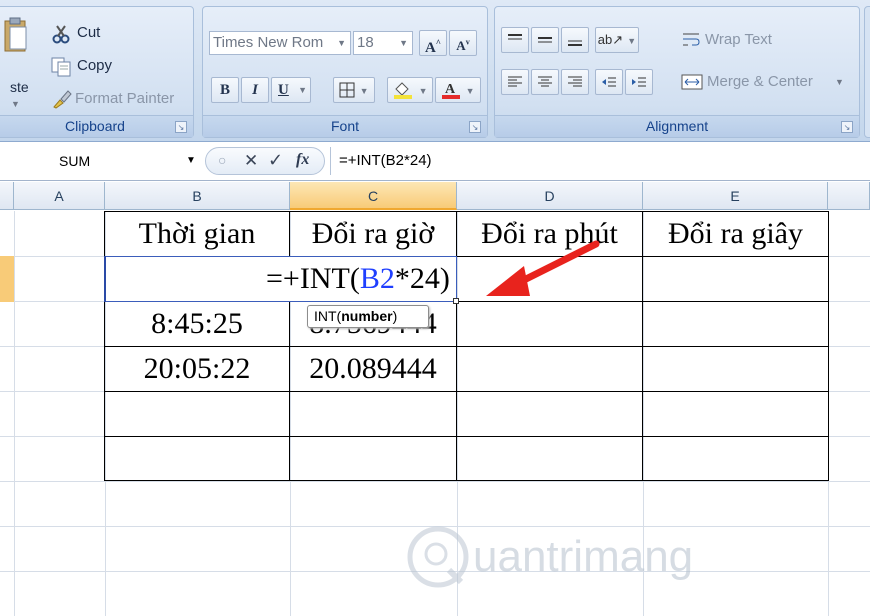 The height and width of the screenshot is (616, 870). I want to click on decrease-indent-button, so click(609, 82).